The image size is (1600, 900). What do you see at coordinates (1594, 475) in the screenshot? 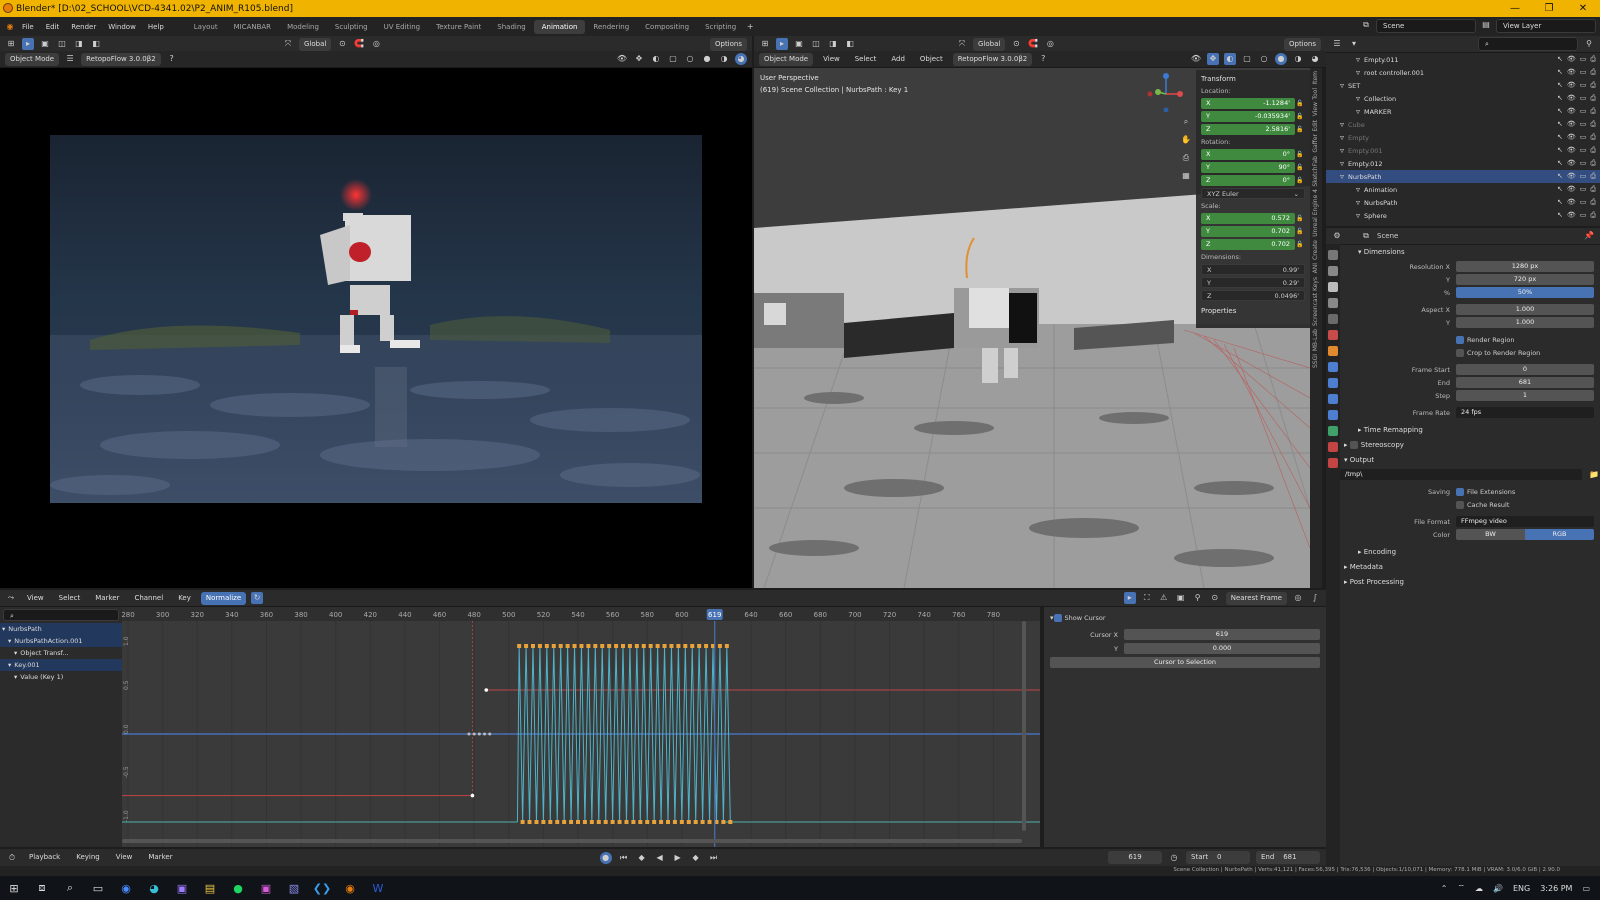
I see `folder-icon: 📁` at bounding box center [1594, 475].